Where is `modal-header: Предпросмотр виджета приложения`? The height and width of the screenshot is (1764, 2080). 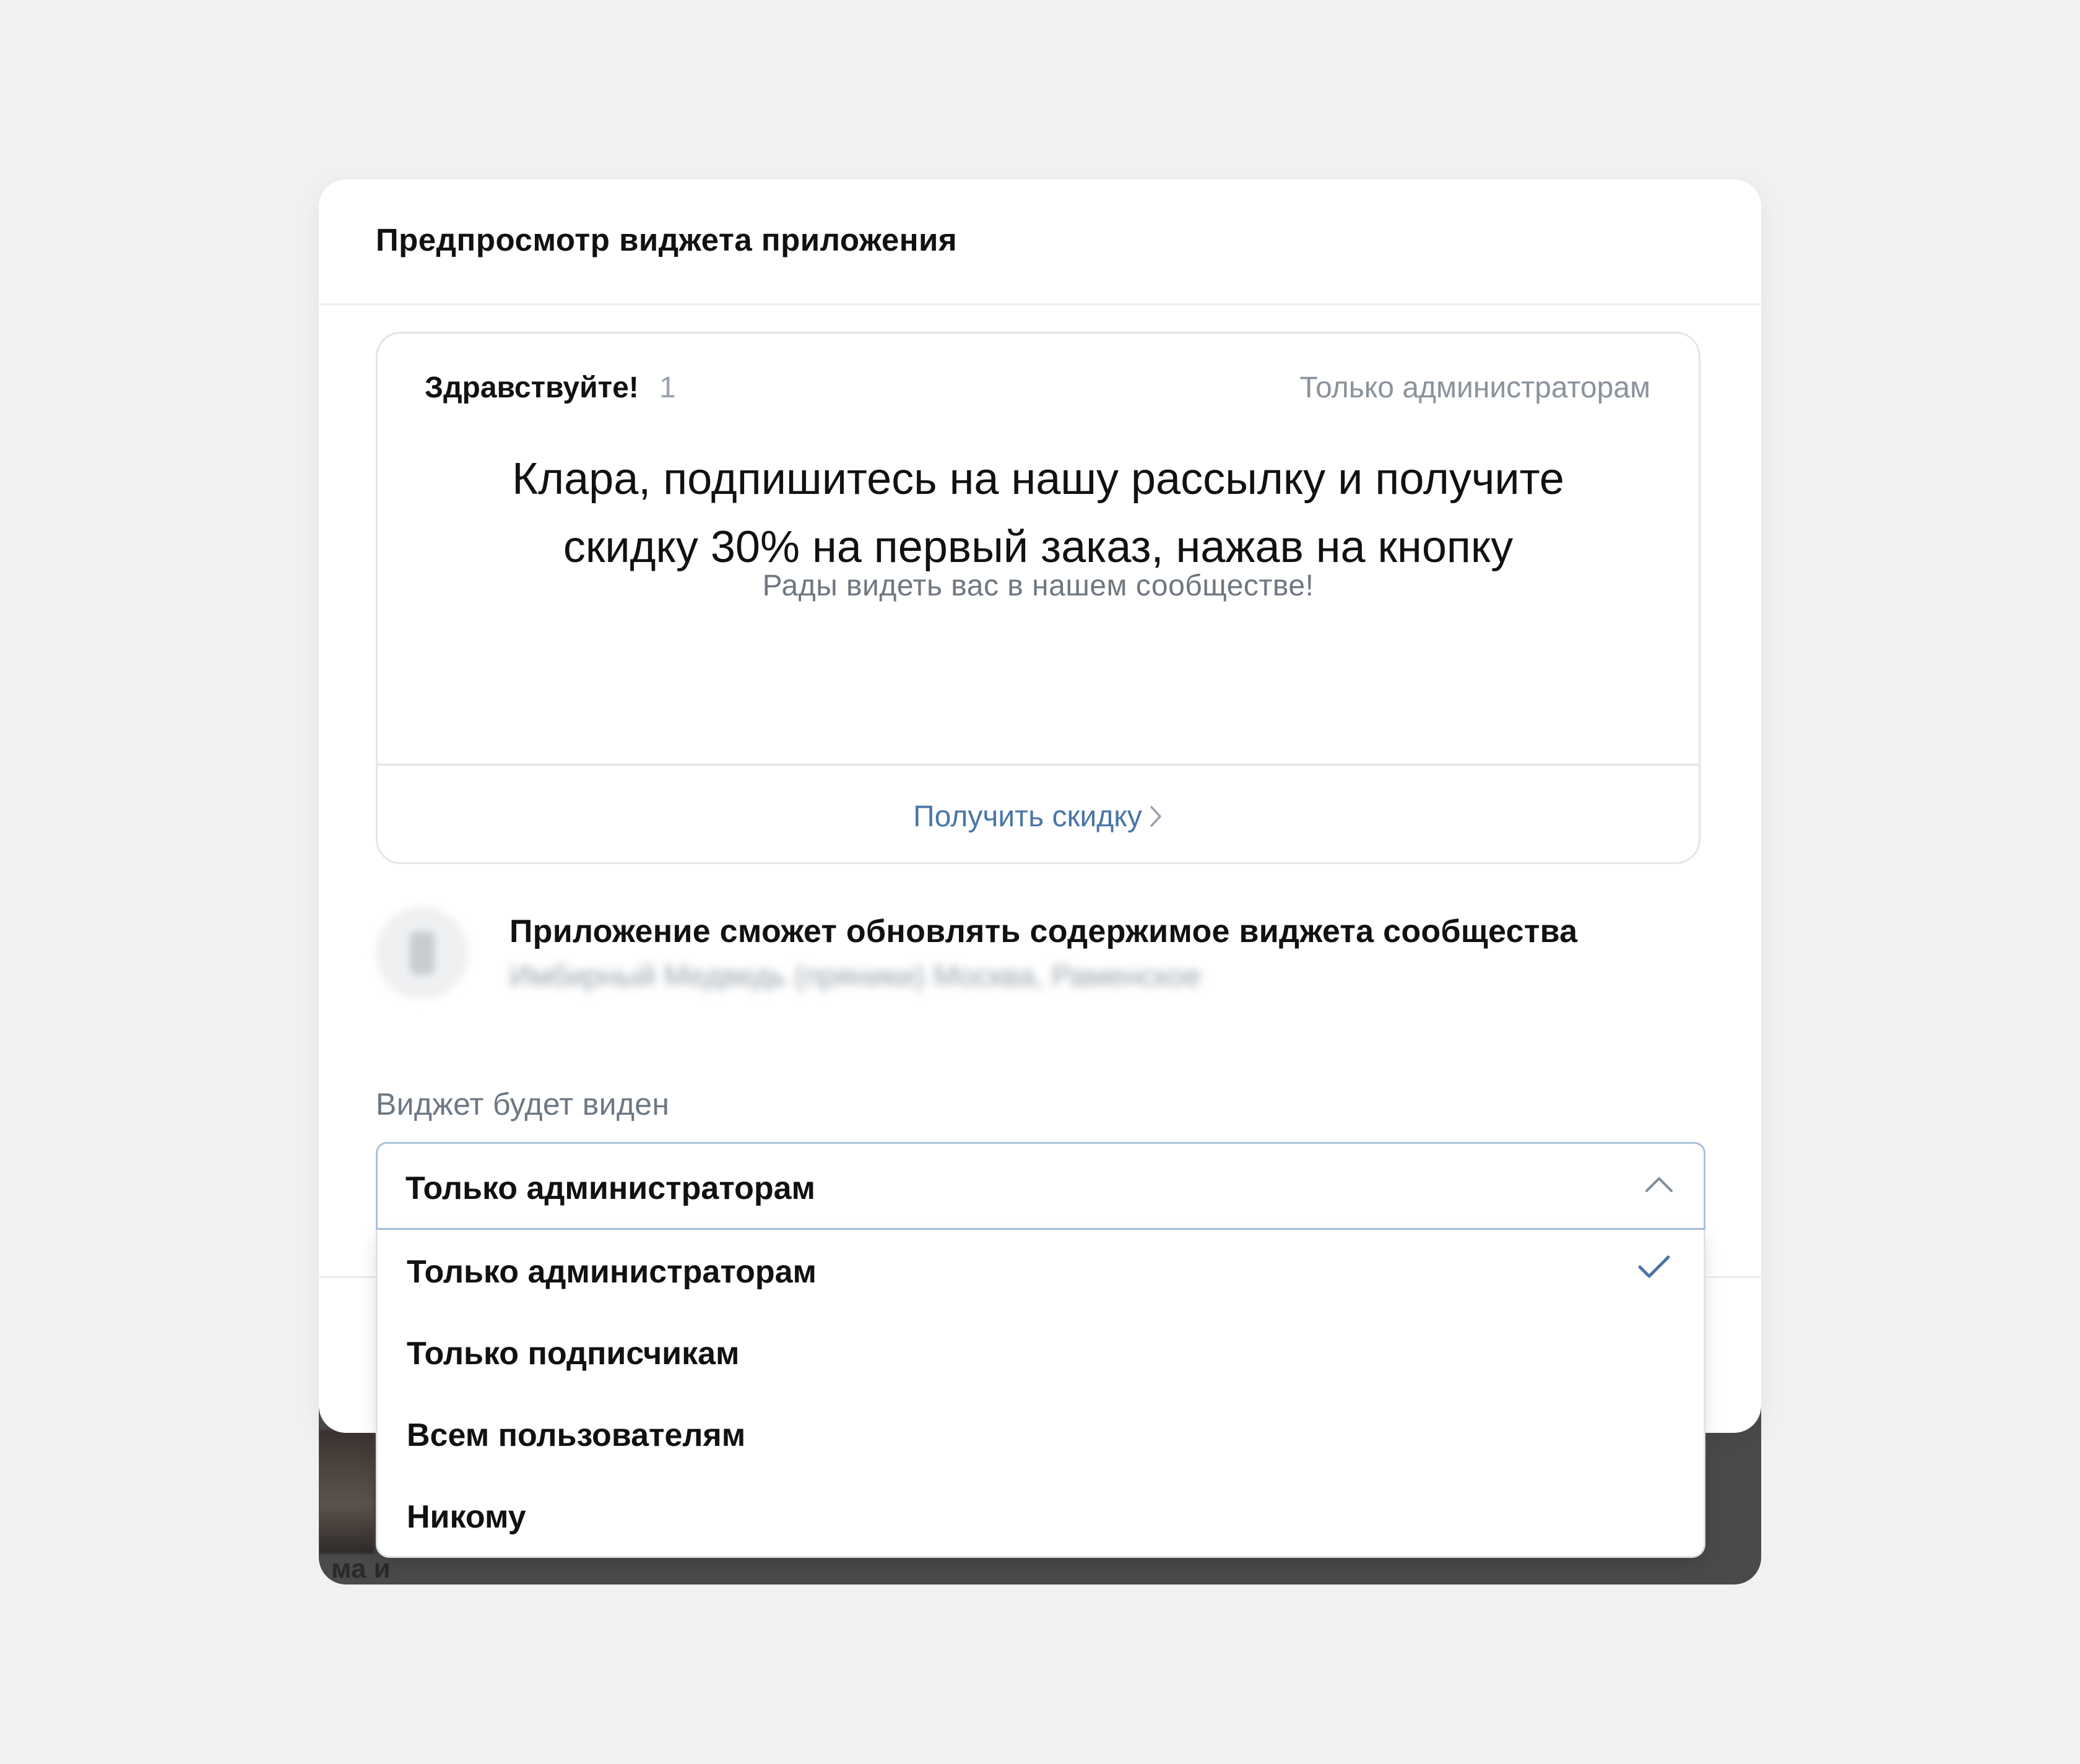
modal-header: Предпросмотр виджета приложения is located at coordinates (1040, 242).